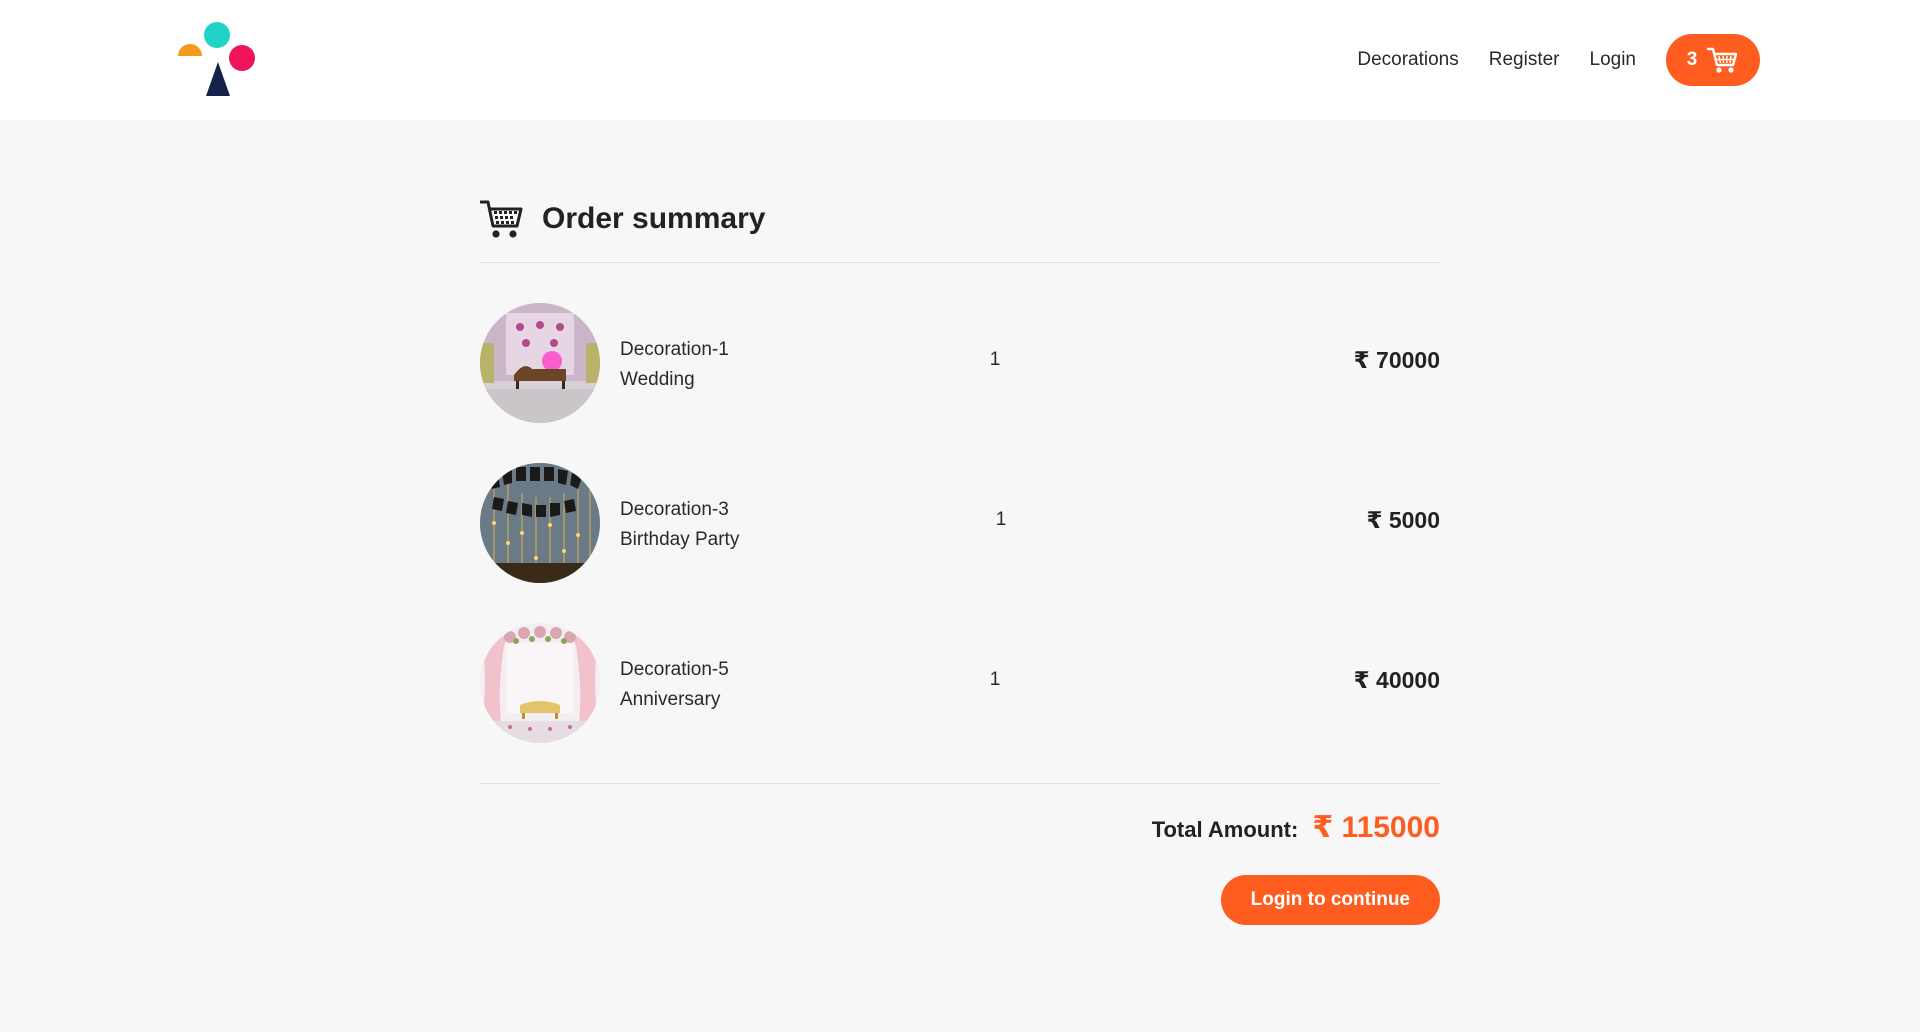 This screenshot has width=1920, height=1032. I want to click on order-summary-header: Order summary, so click(960, 230).